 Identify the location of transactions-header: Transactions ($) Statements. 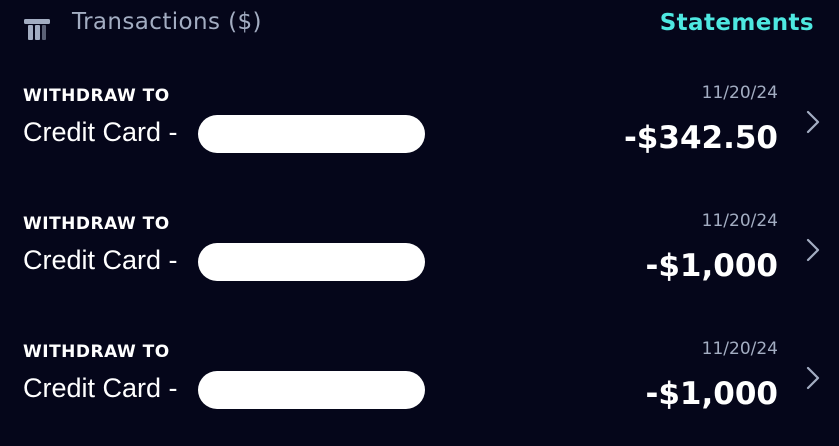
(419, 28).